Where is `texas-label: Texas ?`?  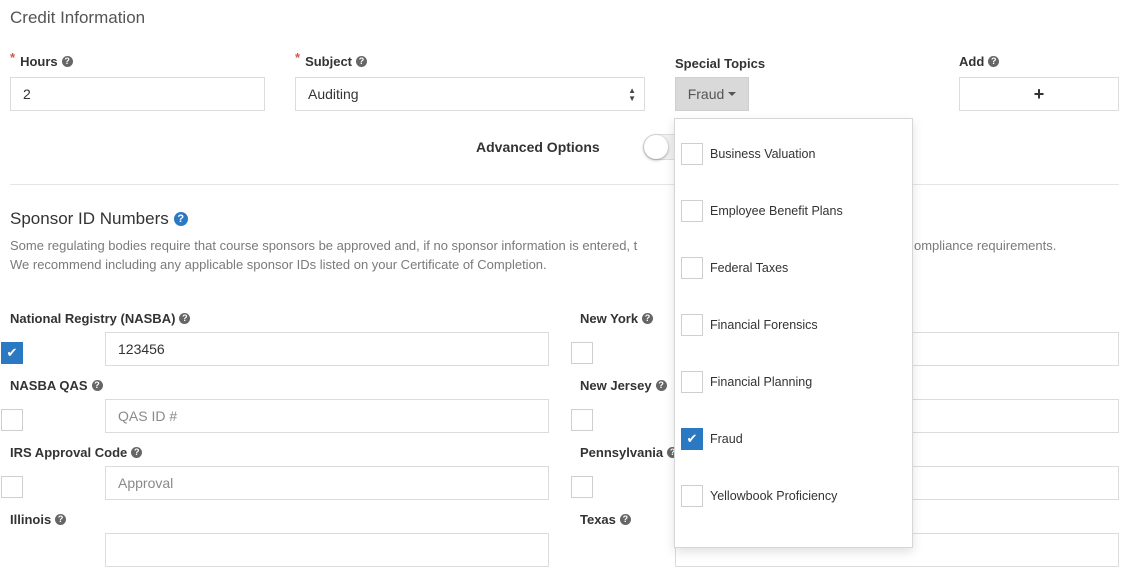 texas-label: Texas ? is located at coordinates (605, 519).